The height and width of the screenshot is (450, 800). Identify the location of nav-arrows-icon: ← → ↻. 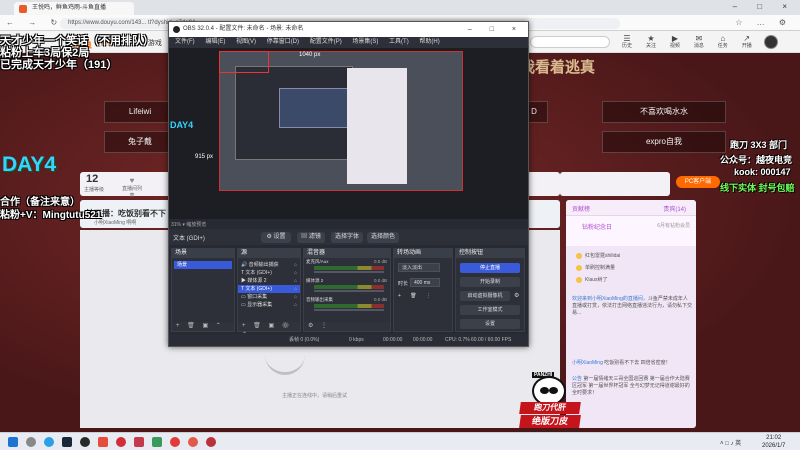
(34, 22).